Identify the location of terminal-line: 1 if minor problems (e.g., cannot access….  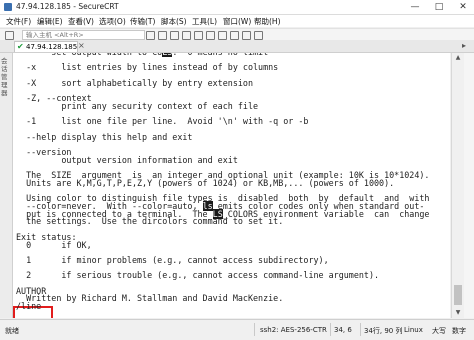
(172, 259).